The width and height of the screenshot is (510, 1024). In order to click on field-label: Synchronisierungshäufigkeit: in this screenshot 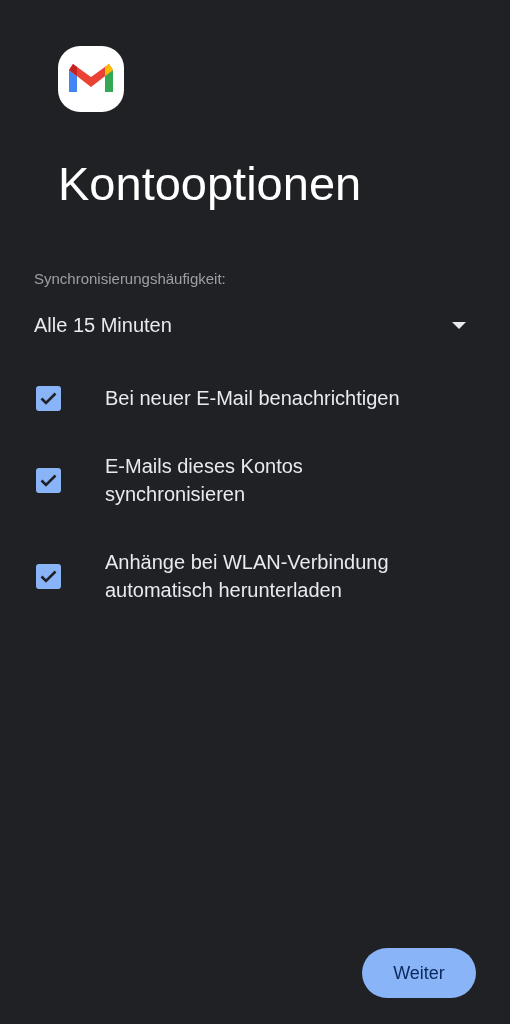, I will do `click(130, 279)`.